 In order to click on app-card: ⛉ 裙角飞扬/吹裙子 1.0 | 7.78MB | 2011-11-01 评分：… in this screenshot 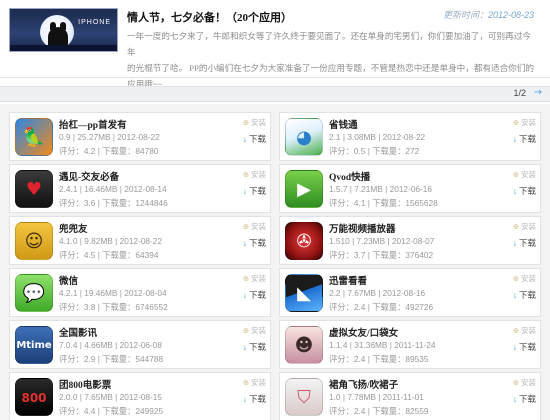, I will do `click(410, 396)`.